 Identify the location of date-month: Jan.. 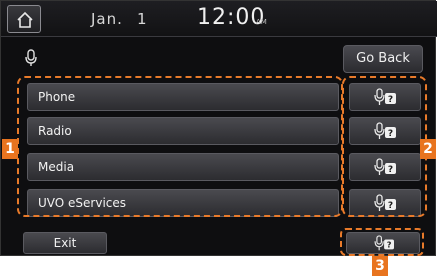
(107, 19).